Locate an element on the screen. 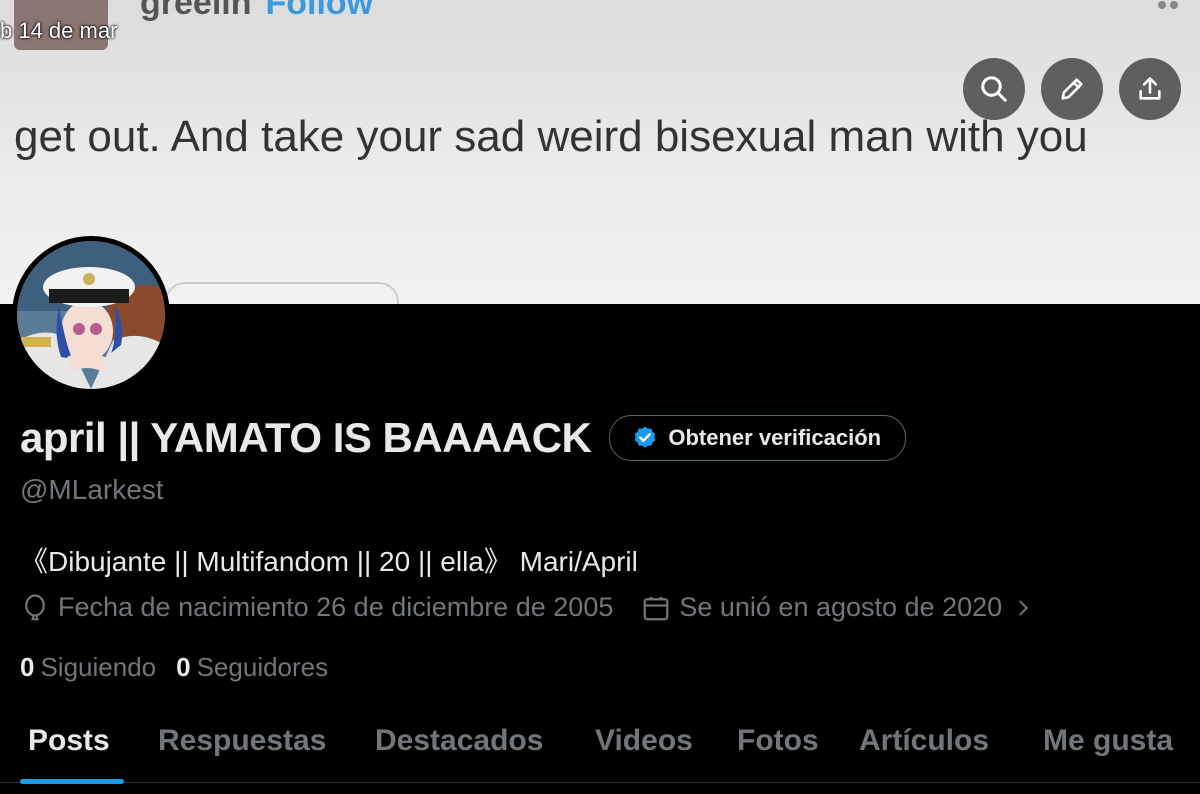 Image resolution: width=1200 pixels, height=794 pixels. tab-articulos: Artículos is located at coordinates (924, 741).